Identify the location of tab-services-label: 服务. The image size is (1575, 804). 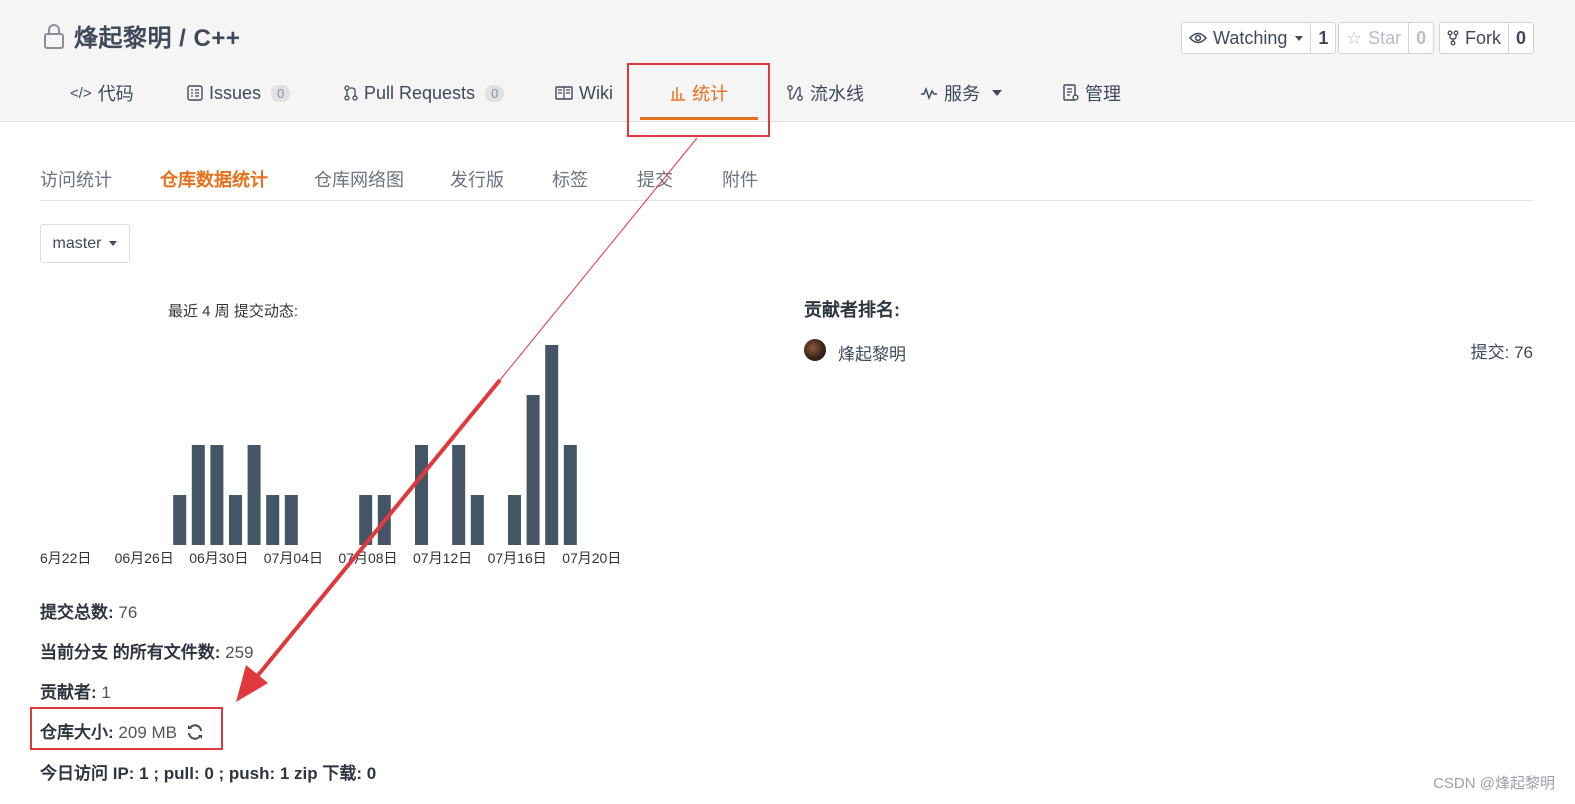
(962, 94).